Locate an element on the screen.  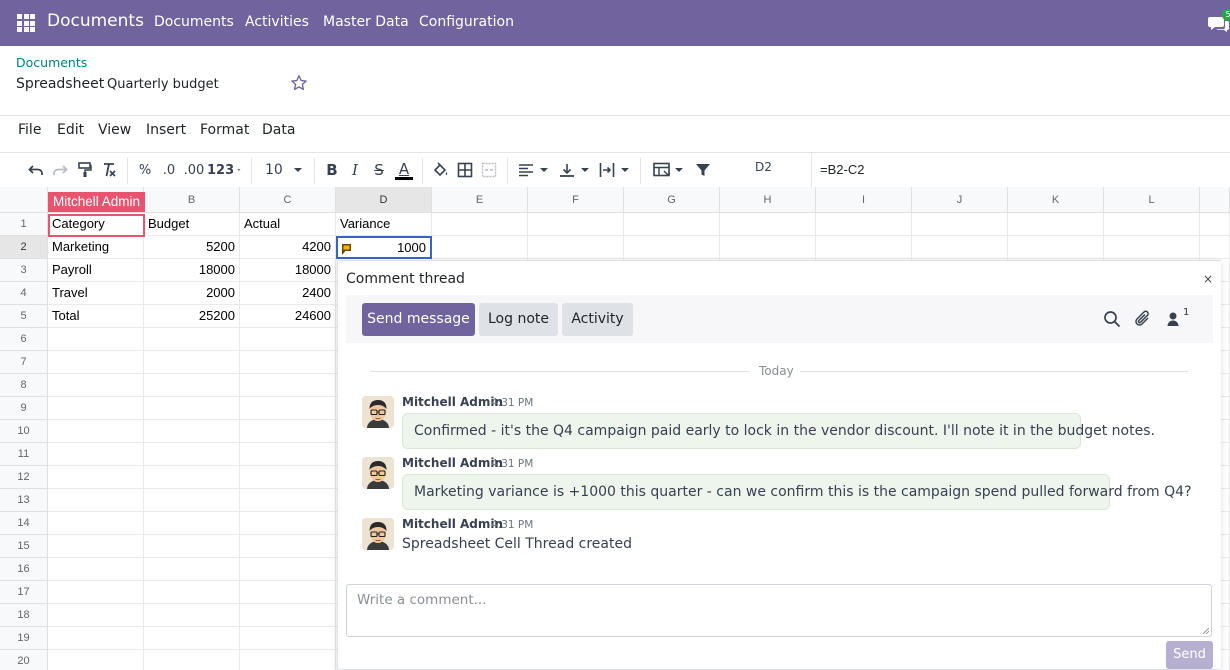
grid-cell: Total is located at coordinates (96, 316).